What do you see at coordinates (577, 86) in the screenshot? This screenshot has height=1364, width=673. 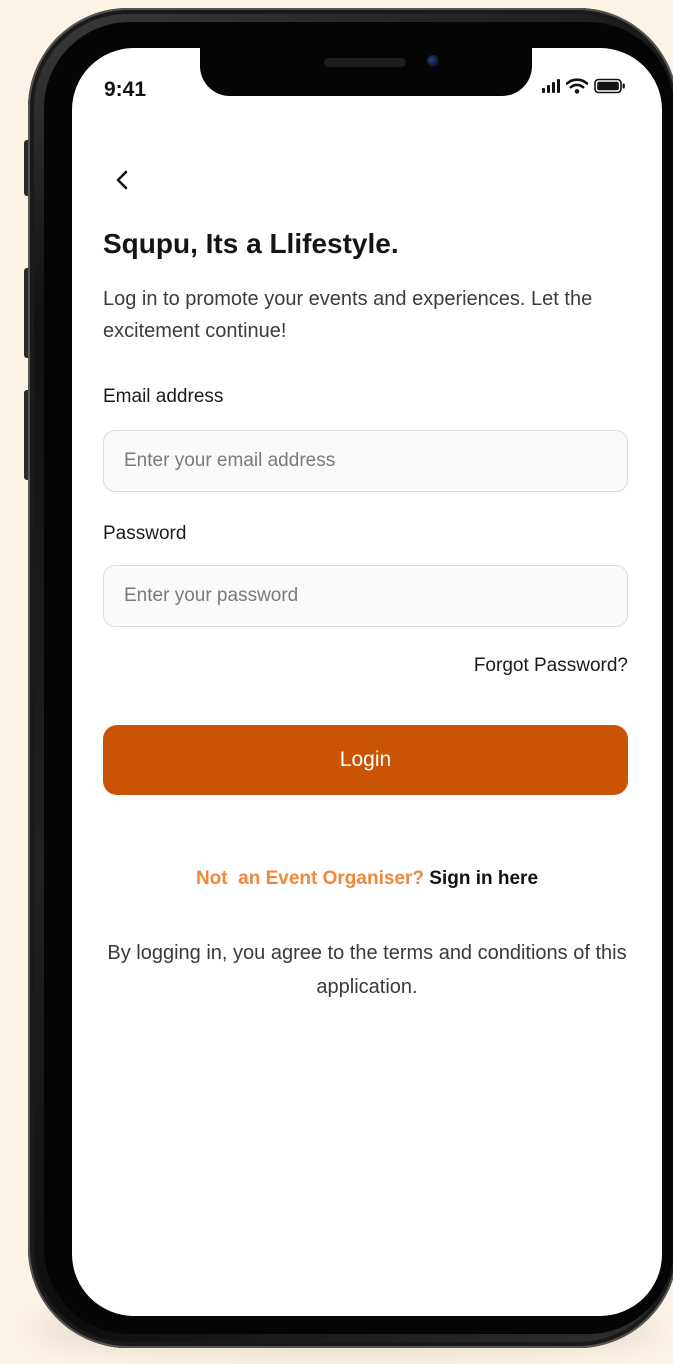 I see `wifi-icon` at bounding box center [577, 86].